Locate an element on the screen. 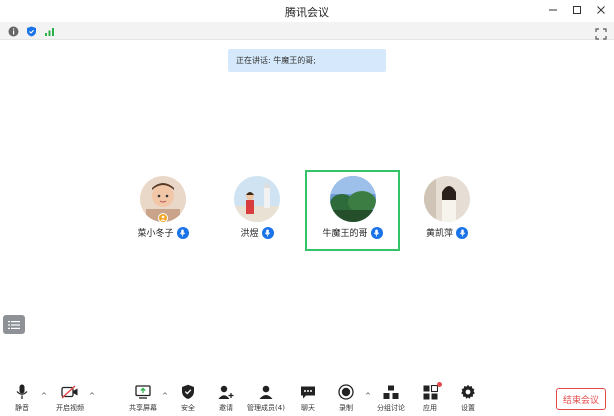 The image size is (614, 416). participant-name: 黄凯萍 is located at coordinates (439, 234).